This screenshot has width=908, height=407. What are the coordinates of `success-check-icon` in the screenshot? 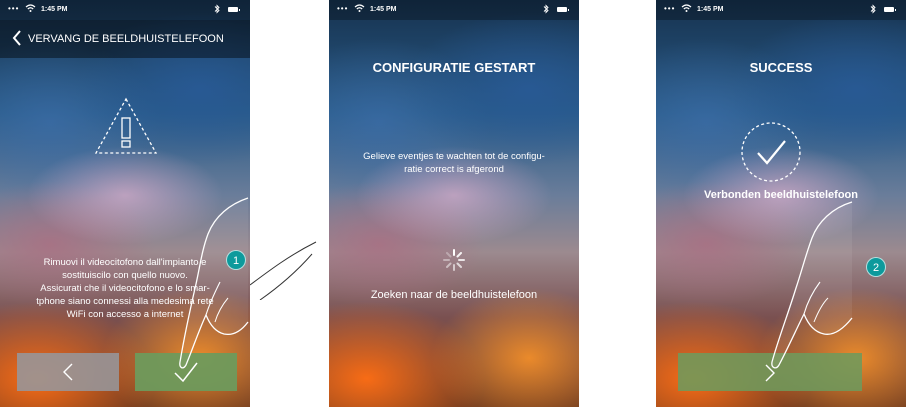 It's located at (771, 152).